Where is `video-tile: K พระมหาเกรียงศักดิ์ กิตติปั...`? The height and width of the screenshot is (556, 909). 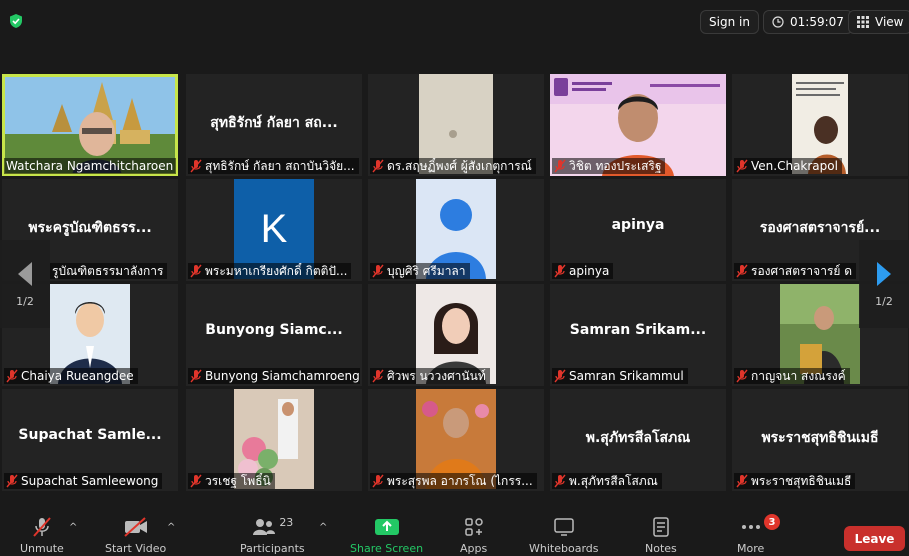 video-tile: K พระมหาเกรียงศักดิ์ กิตติปั... is located at coordinates (274, 230).